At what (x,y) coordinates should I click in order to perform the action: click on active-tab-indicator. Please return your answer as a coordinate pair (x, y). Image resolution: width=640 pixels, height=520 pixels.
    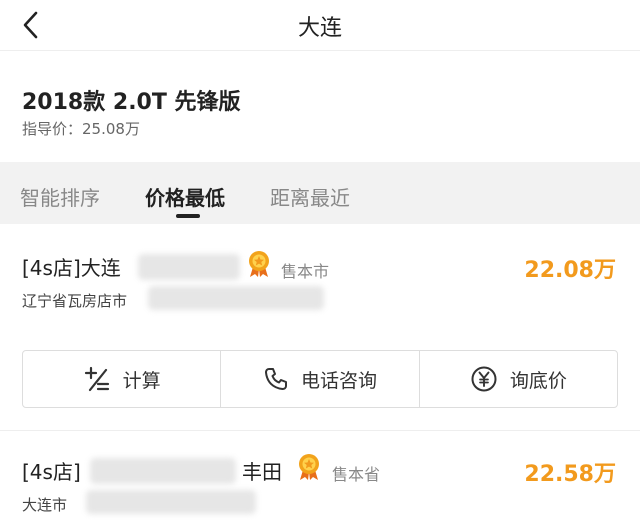
    Looking at the image, I should click on (188, 216).